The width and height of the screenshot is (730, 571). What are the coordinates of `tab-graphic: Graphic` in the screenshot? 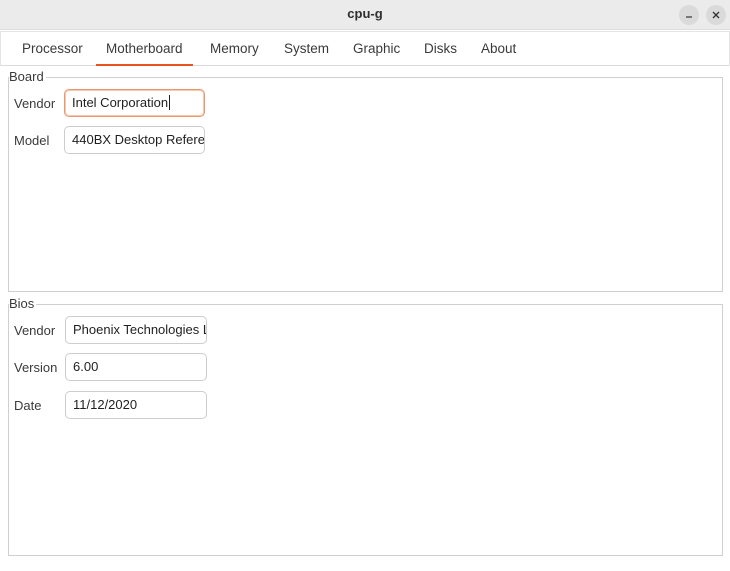 It's located at (376, 48).